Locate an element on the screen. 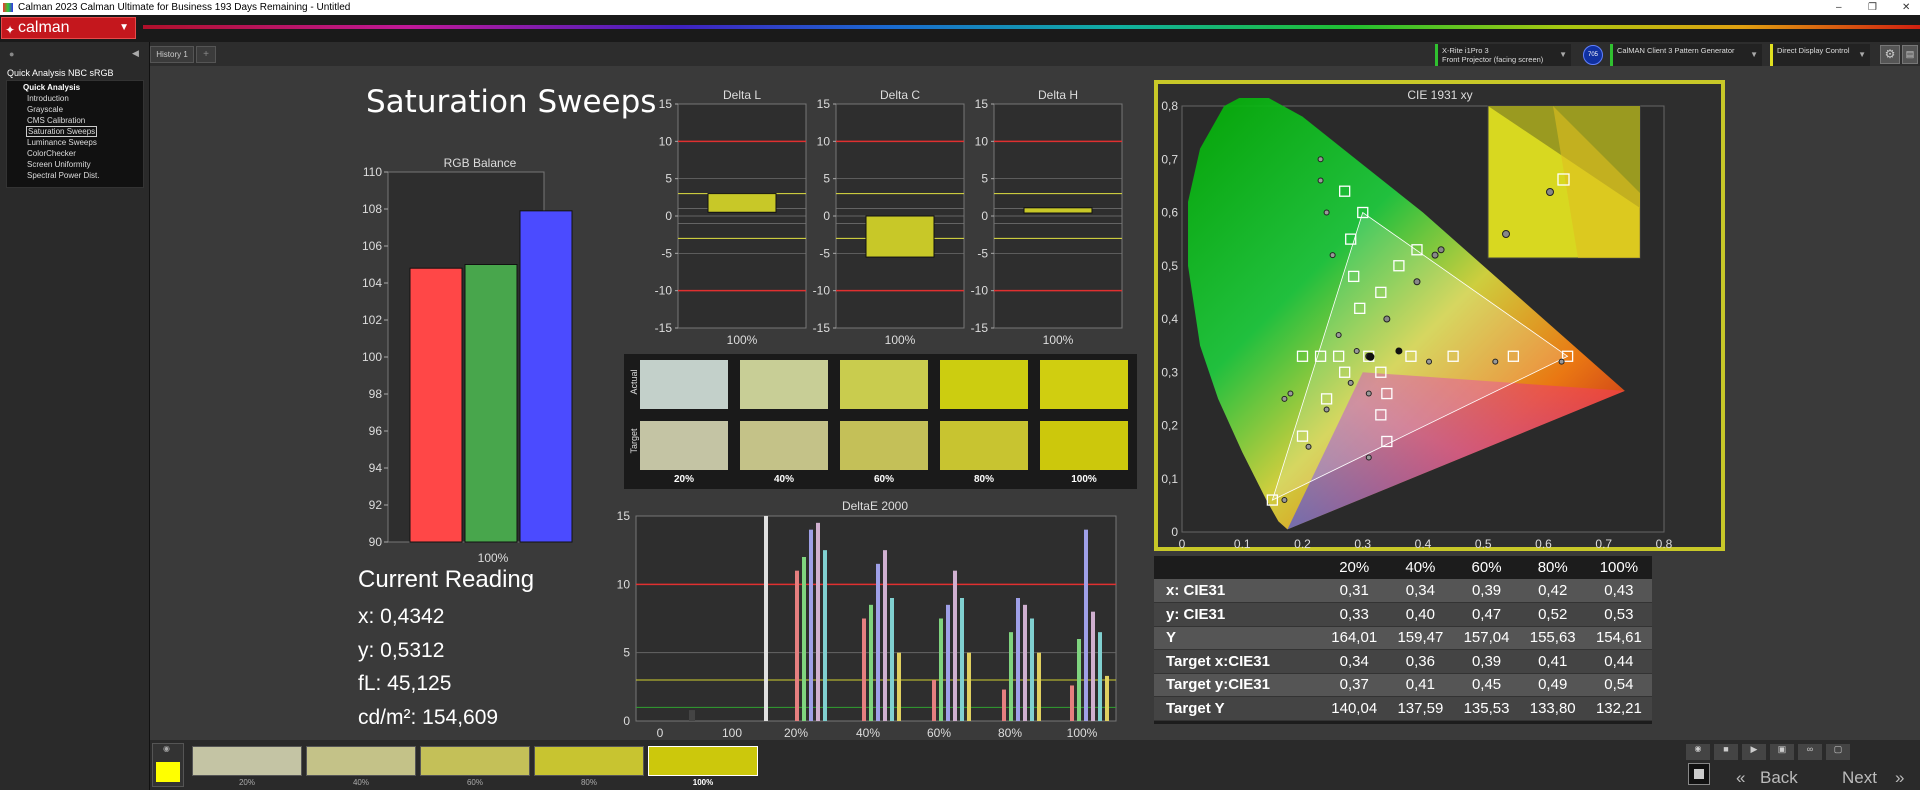  sidebar-pin-icon: ● is located at coordinates (11, 54).